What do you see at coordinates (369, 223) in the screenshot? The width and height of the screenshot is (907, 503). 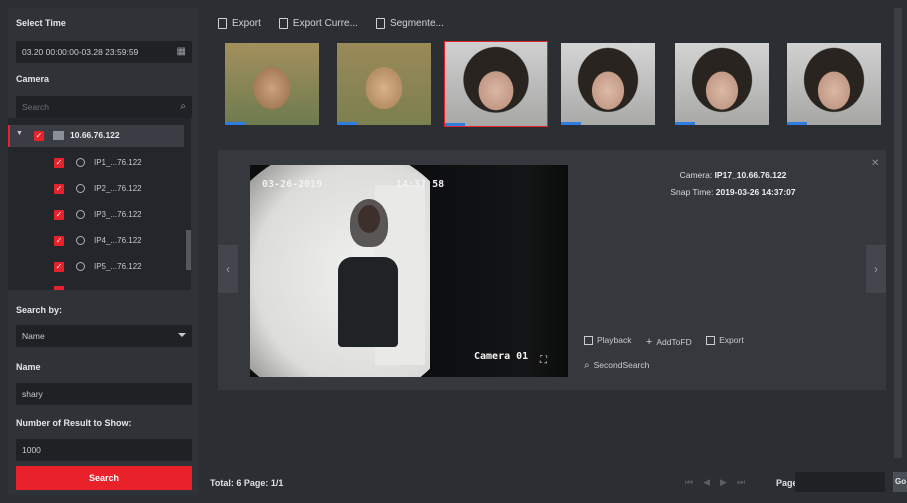 I see `person-hair` at bounding box center [369, 223].